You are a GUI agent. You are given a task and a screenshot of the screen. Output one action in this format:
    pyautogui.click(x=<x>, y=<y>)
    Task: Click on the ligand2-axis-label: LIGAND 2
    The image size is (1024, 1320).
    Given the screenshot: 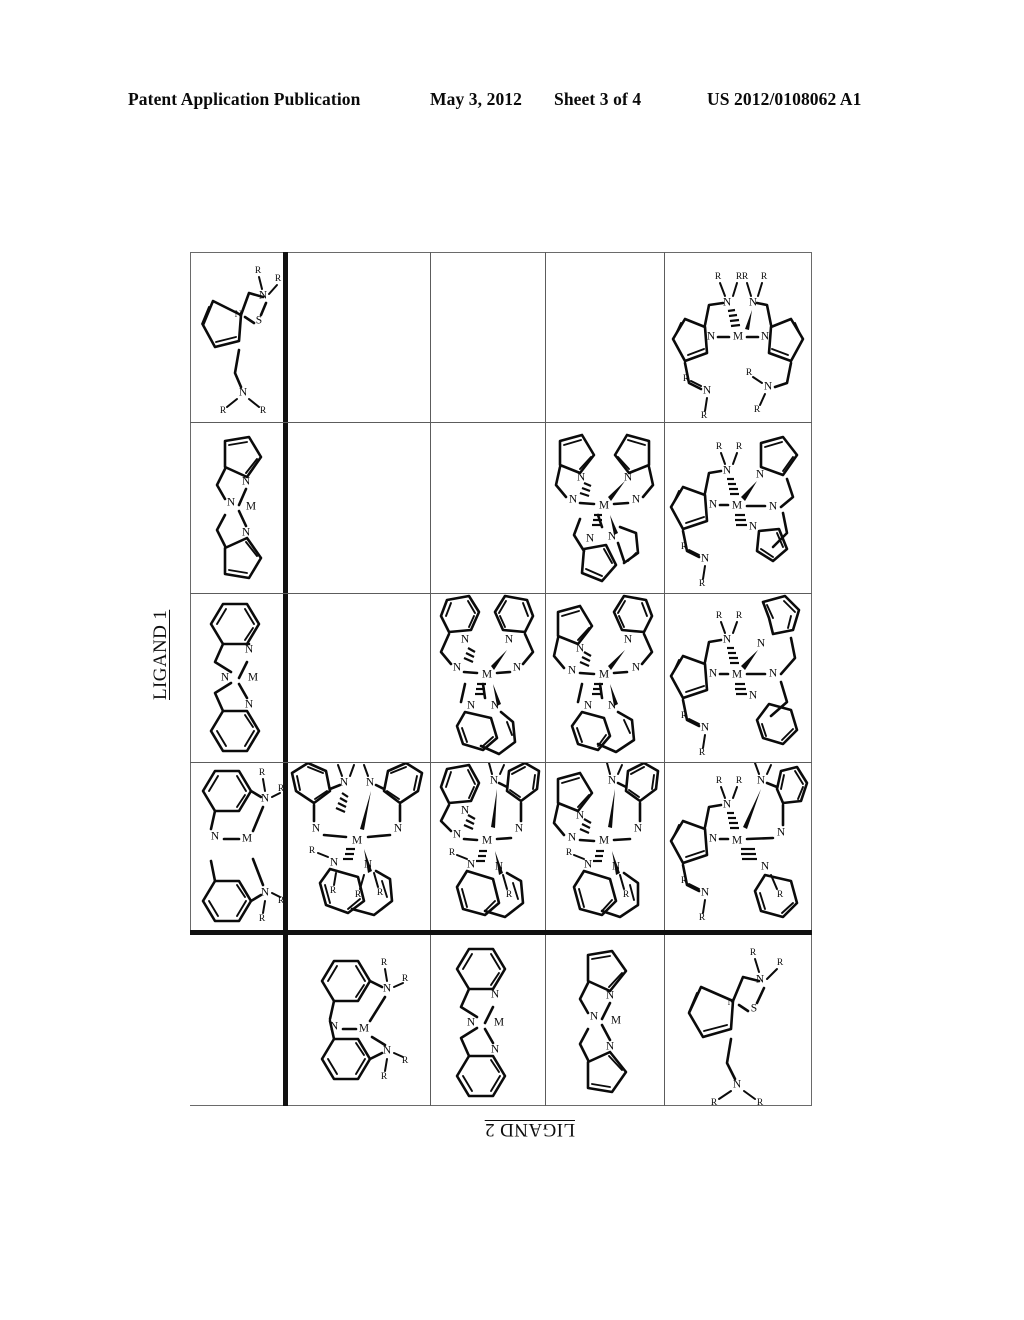 What is the action you would take?
    pyautogui.click(x=529, y=1129)
    